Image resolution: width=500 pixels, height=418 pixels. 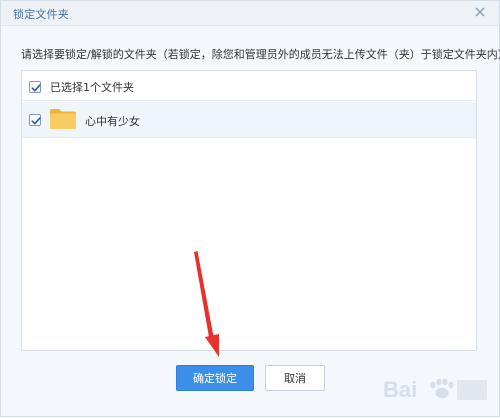 I want to click on baidu-watermark: Bai, so click(x=436, y=390).